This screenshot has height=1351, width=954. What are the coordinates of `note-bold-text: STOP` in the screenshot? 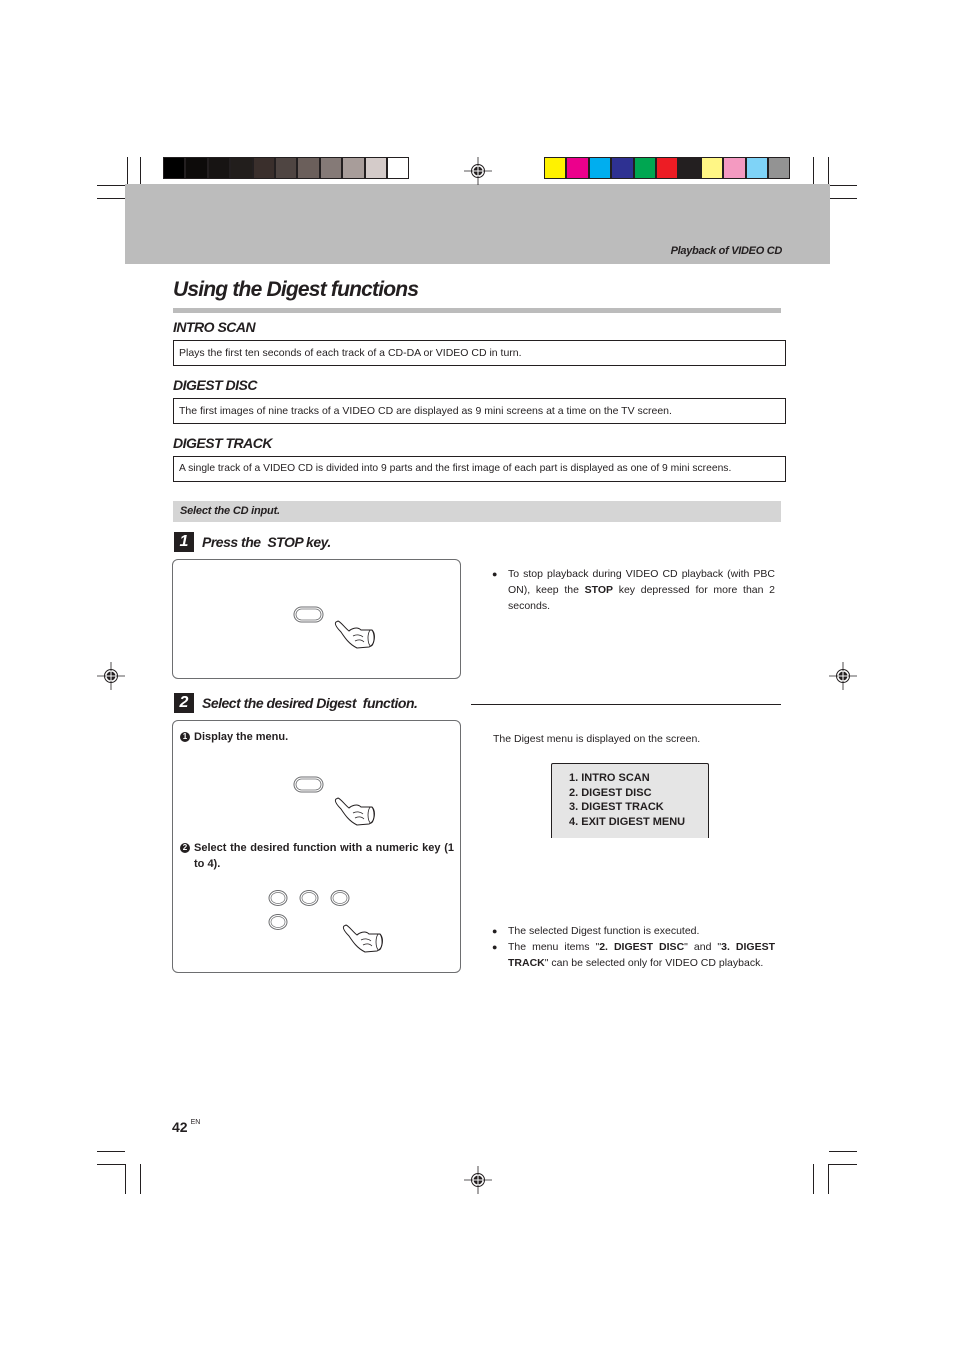 It's located at (599, 590).